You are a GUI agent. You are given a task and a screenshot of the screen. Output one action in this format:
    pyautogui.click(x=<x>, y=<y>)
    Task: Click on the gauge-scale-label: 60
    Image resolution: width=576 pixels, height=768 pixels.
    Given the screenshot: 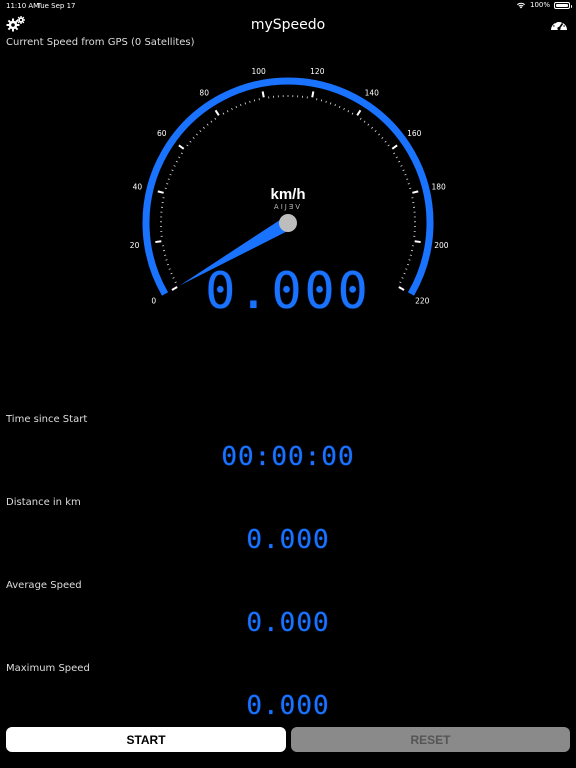 What is the action you would take?
    pyautogui.click(x=162, y=133)
    